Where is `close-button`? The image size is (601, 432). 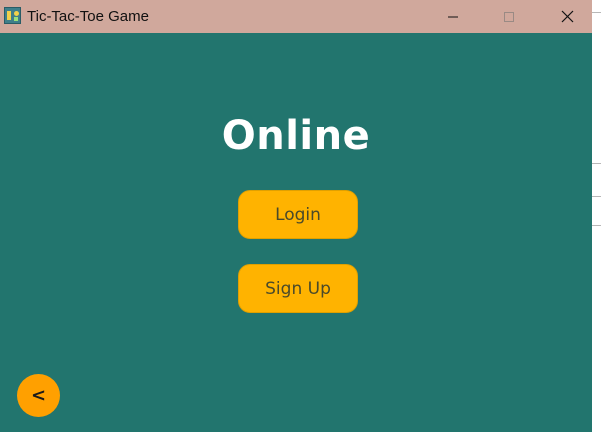
close-button is located at coordinates (567, 16).